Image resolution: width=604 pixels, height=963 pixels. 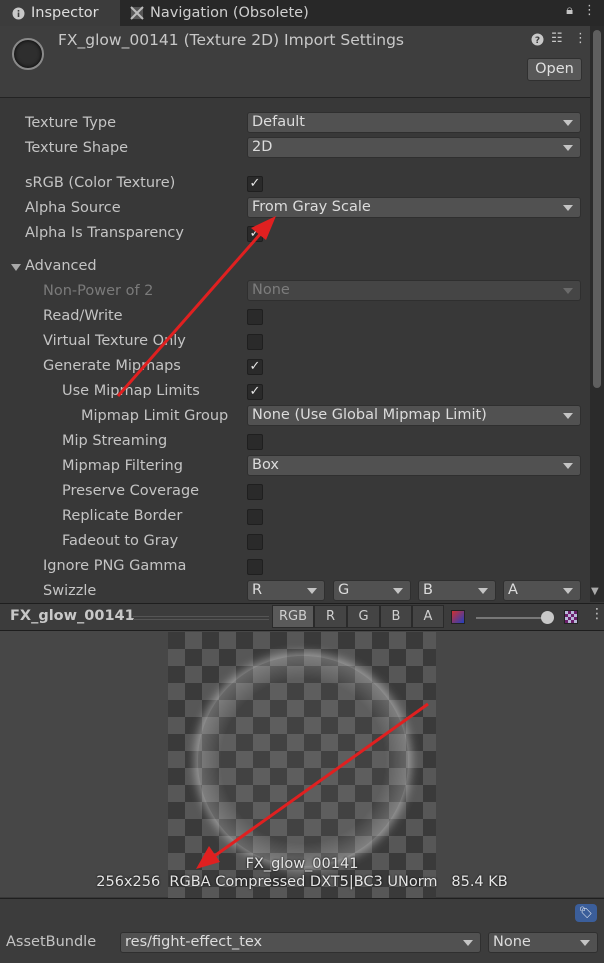 What do you see at coordinates (303, 761) in the screenshot?
I see `texture-preview-glow-ring` at bounding box center [303, 761].